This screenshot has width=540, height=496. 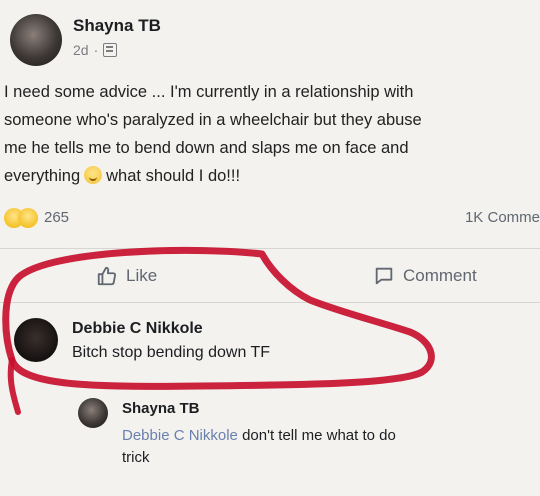 What do you see at coordinates (107, 276) in the screenshot?
I see `thumbs-up-icon` at bounding box center [107, 276].